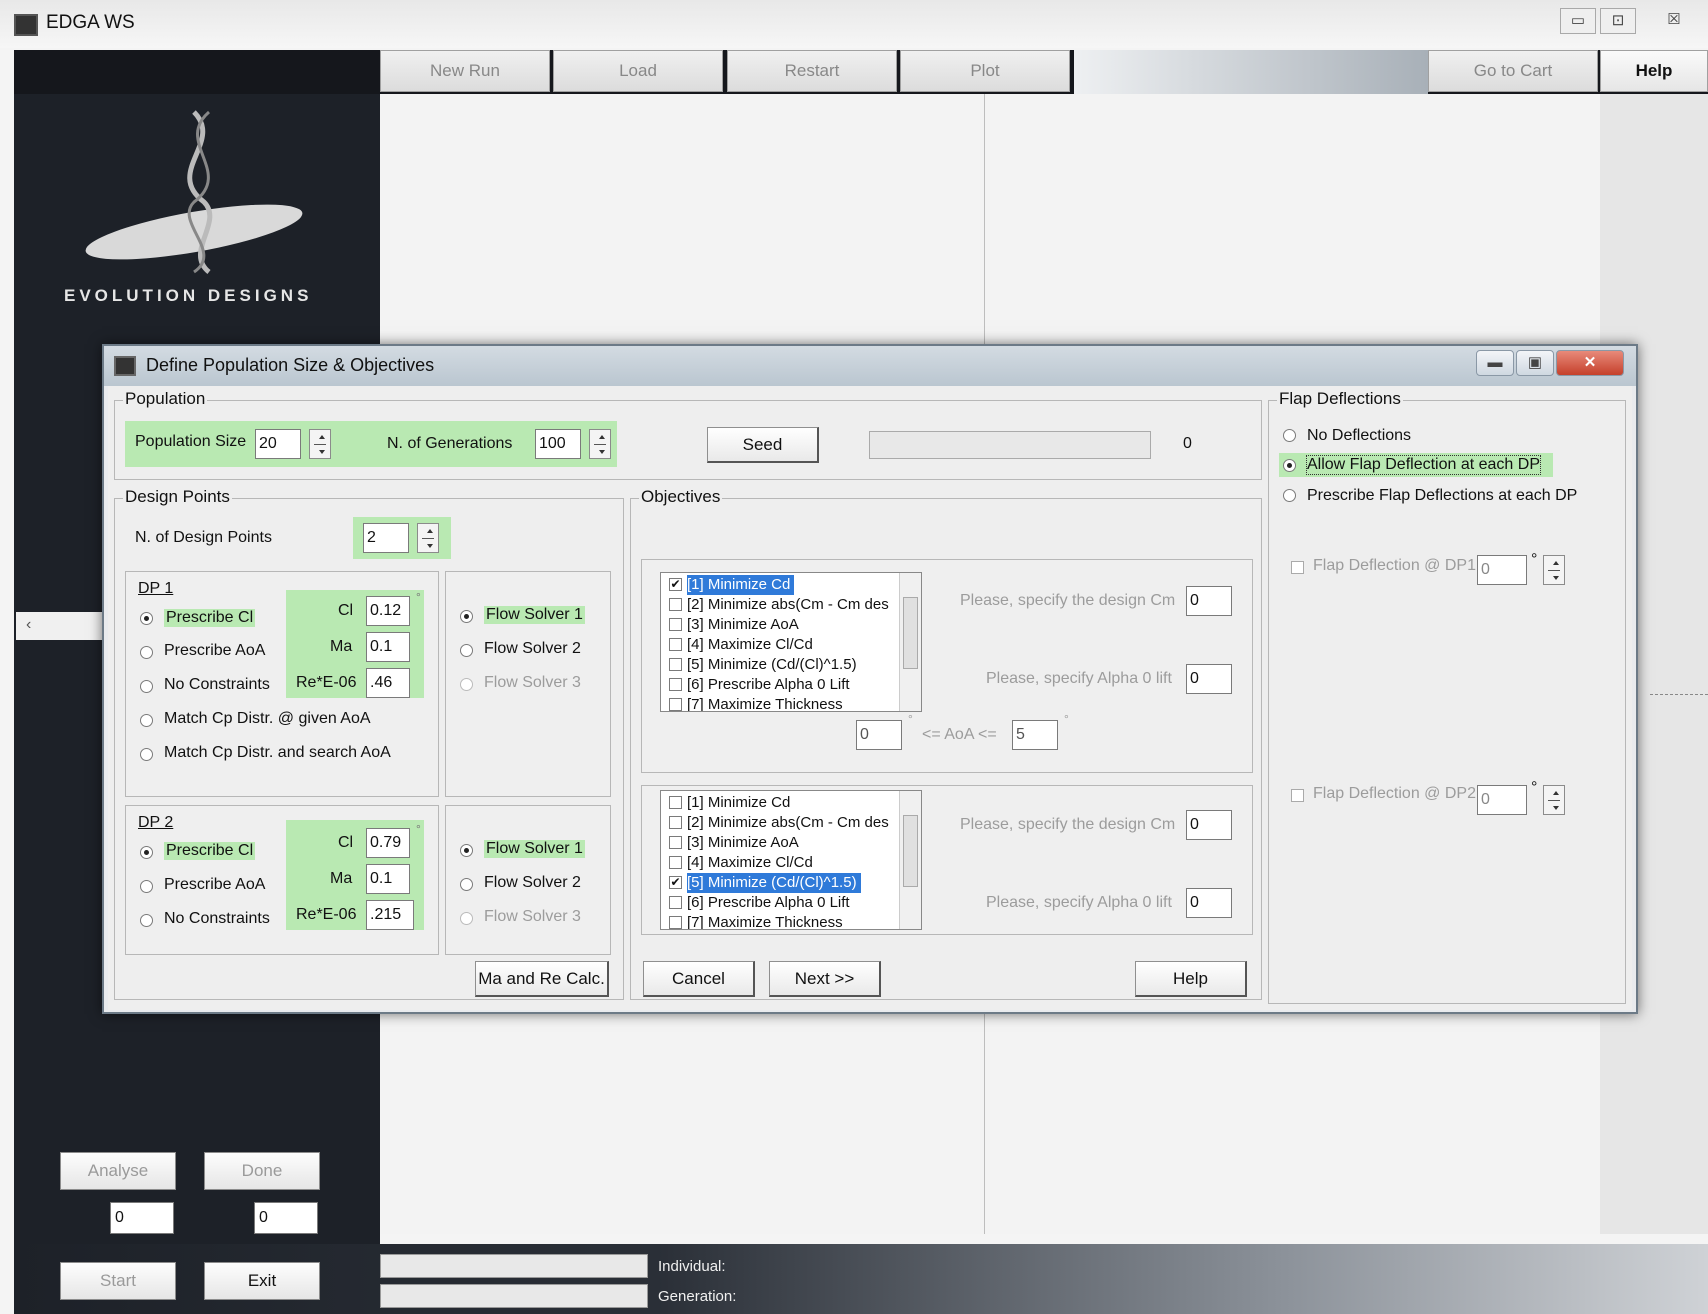  I want to click on list-item: [5] Minimize (Cd/(Cl)^1.5), so click(780, 665).